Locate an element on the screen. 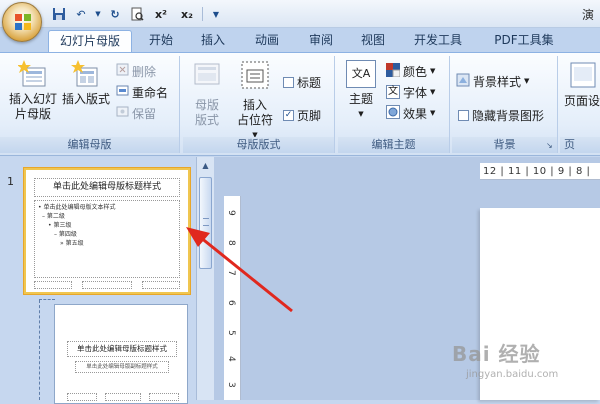  colors-dropdown-icon: ▼ is located at coordinates (433, 71).